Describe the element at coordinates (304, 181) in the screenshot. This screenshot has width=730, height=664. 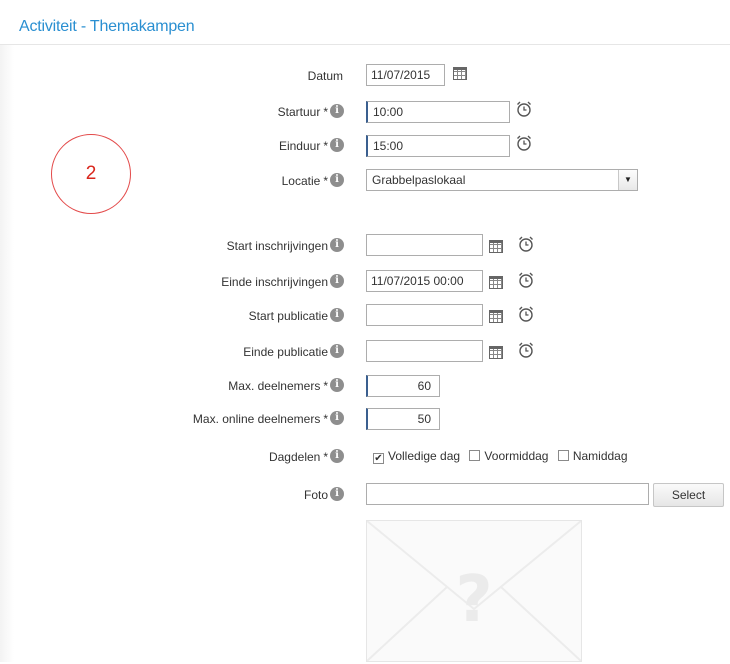
I see `locatie-label: Locatie *` at that location.